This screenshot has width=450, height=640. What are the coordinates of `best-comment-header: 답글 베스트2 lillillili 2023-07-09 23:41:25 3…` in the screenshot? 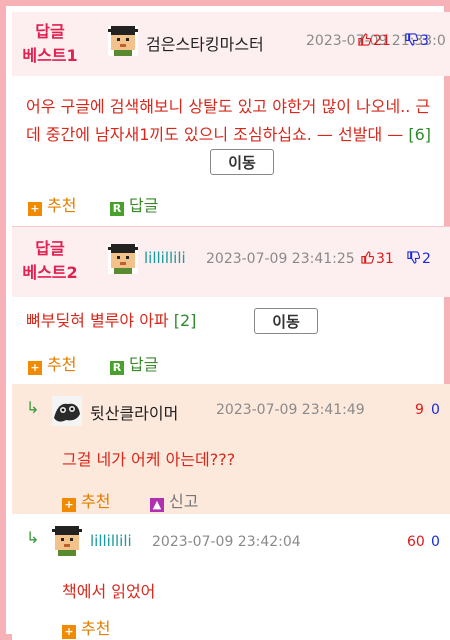 It's located at (231, 261).